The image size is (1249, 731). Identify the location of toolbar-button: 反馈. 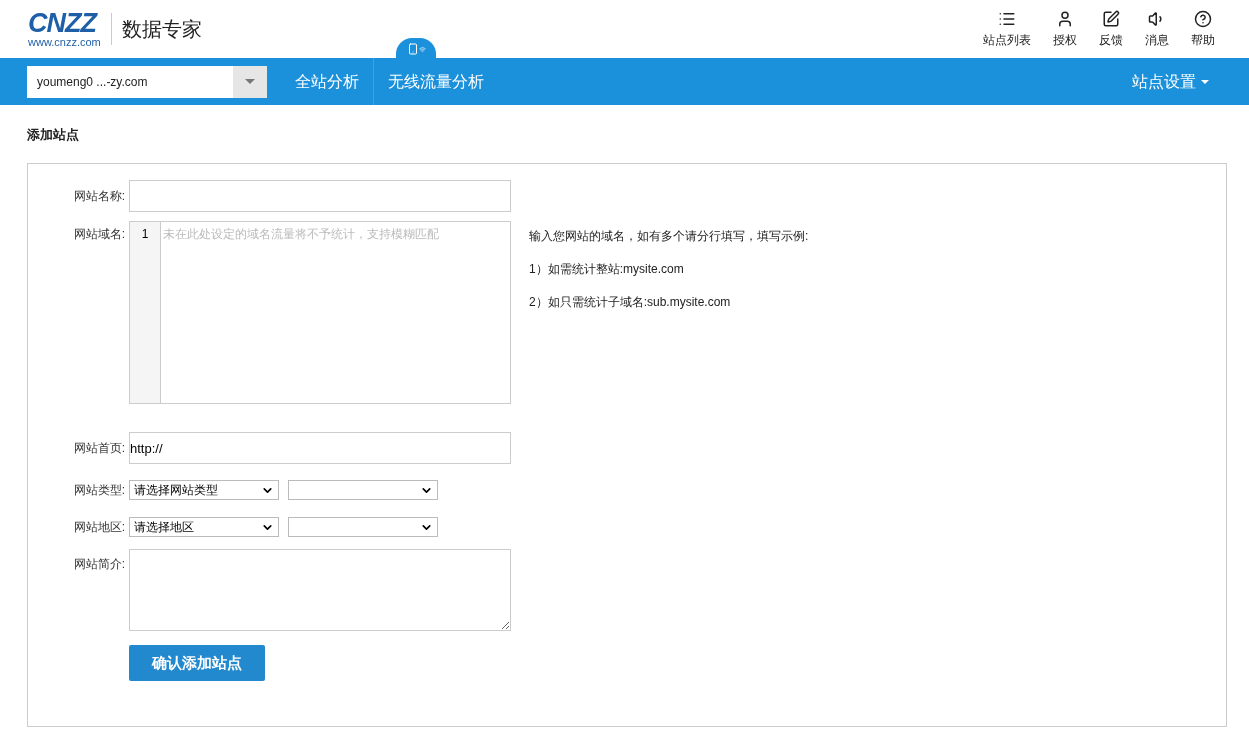
(1111, 29).